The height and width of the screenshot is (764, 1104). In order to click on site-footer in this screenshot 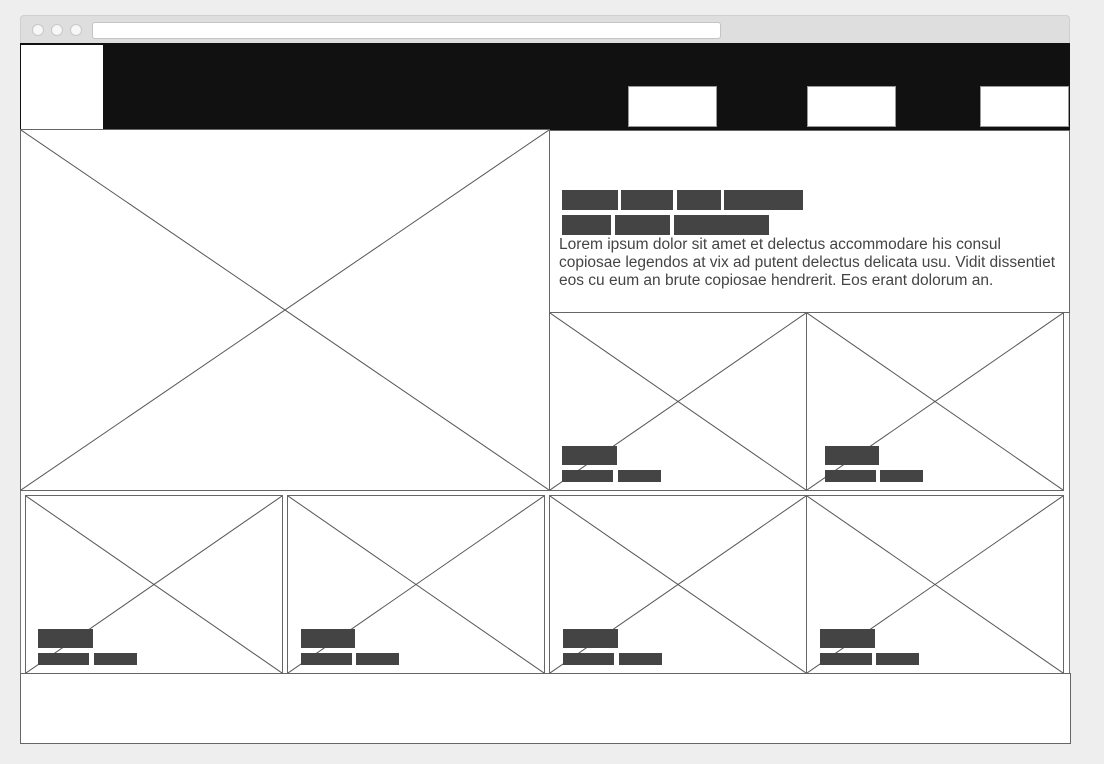, I will do `click(545, 708)`.